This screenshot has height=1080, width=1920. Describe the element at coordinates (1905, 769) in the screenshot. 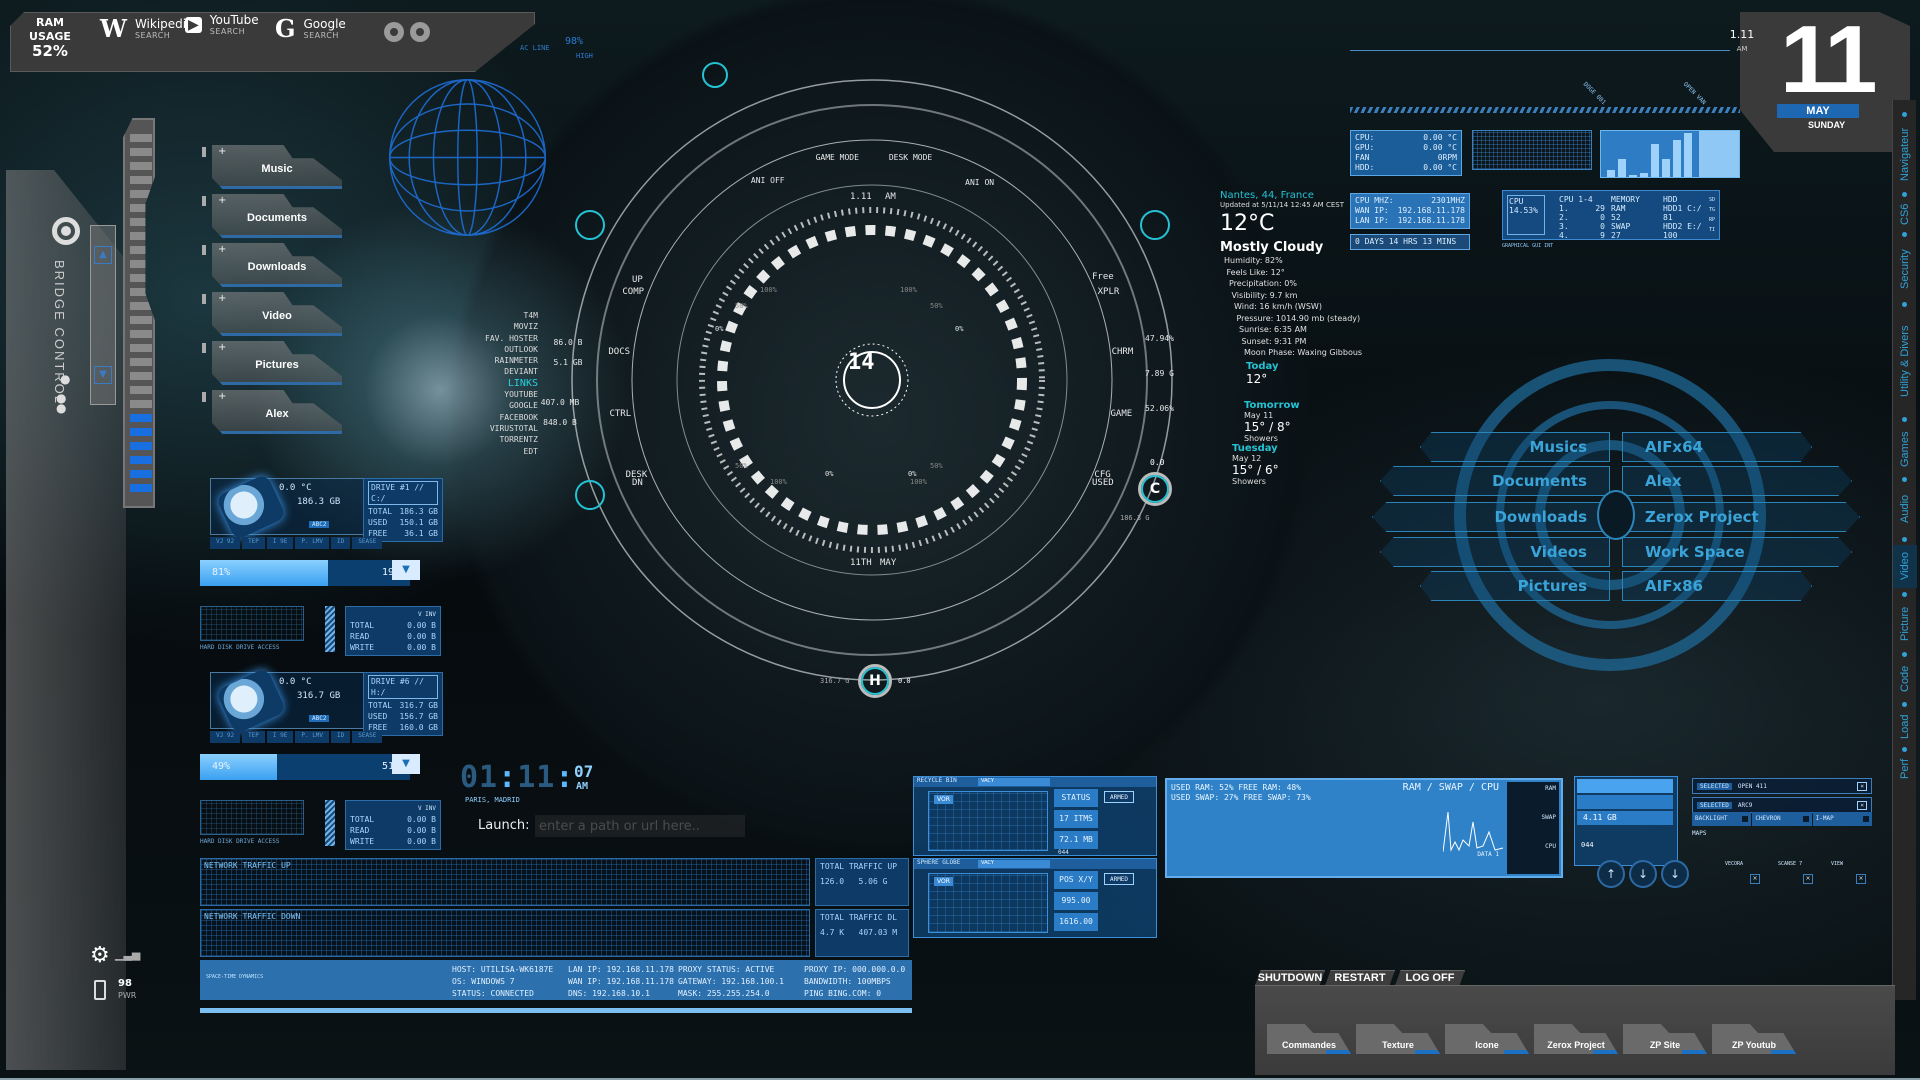

I see `menu-item-perf: Perf` at that location.